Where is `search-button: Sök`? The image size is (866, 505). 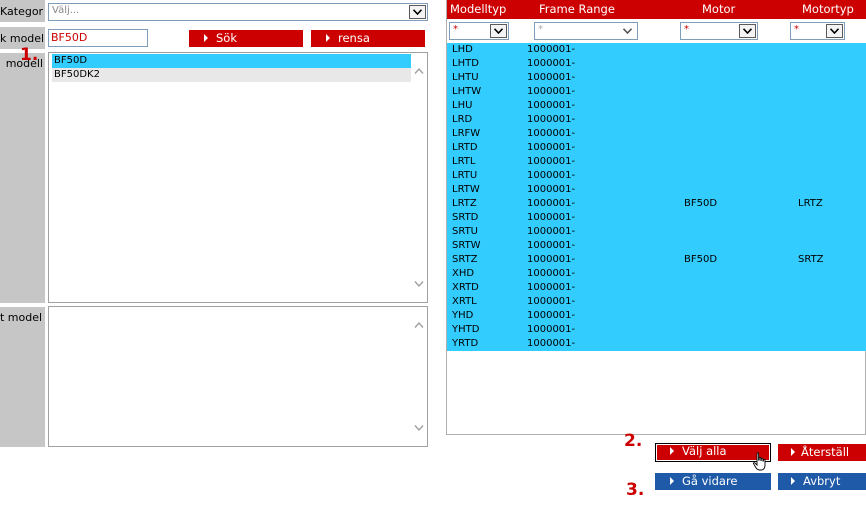
search-button: Sök is located at coordinates (246, 38).